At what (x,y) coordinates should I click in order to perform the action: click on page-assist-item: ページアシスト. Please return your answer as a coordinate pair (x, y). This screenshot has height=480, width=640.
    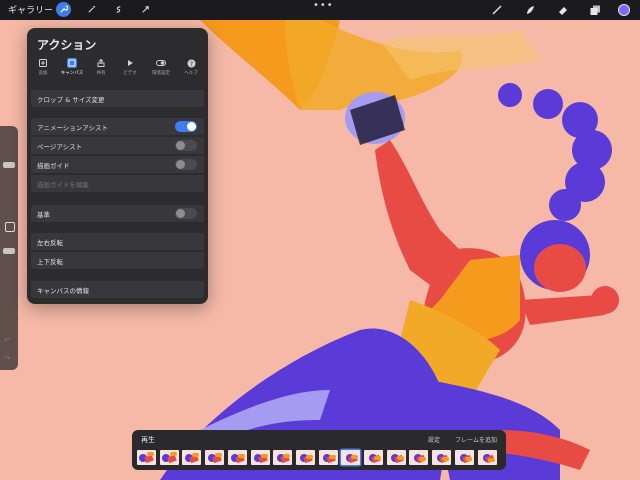
    Looking at the image, I should click on (117, 145).